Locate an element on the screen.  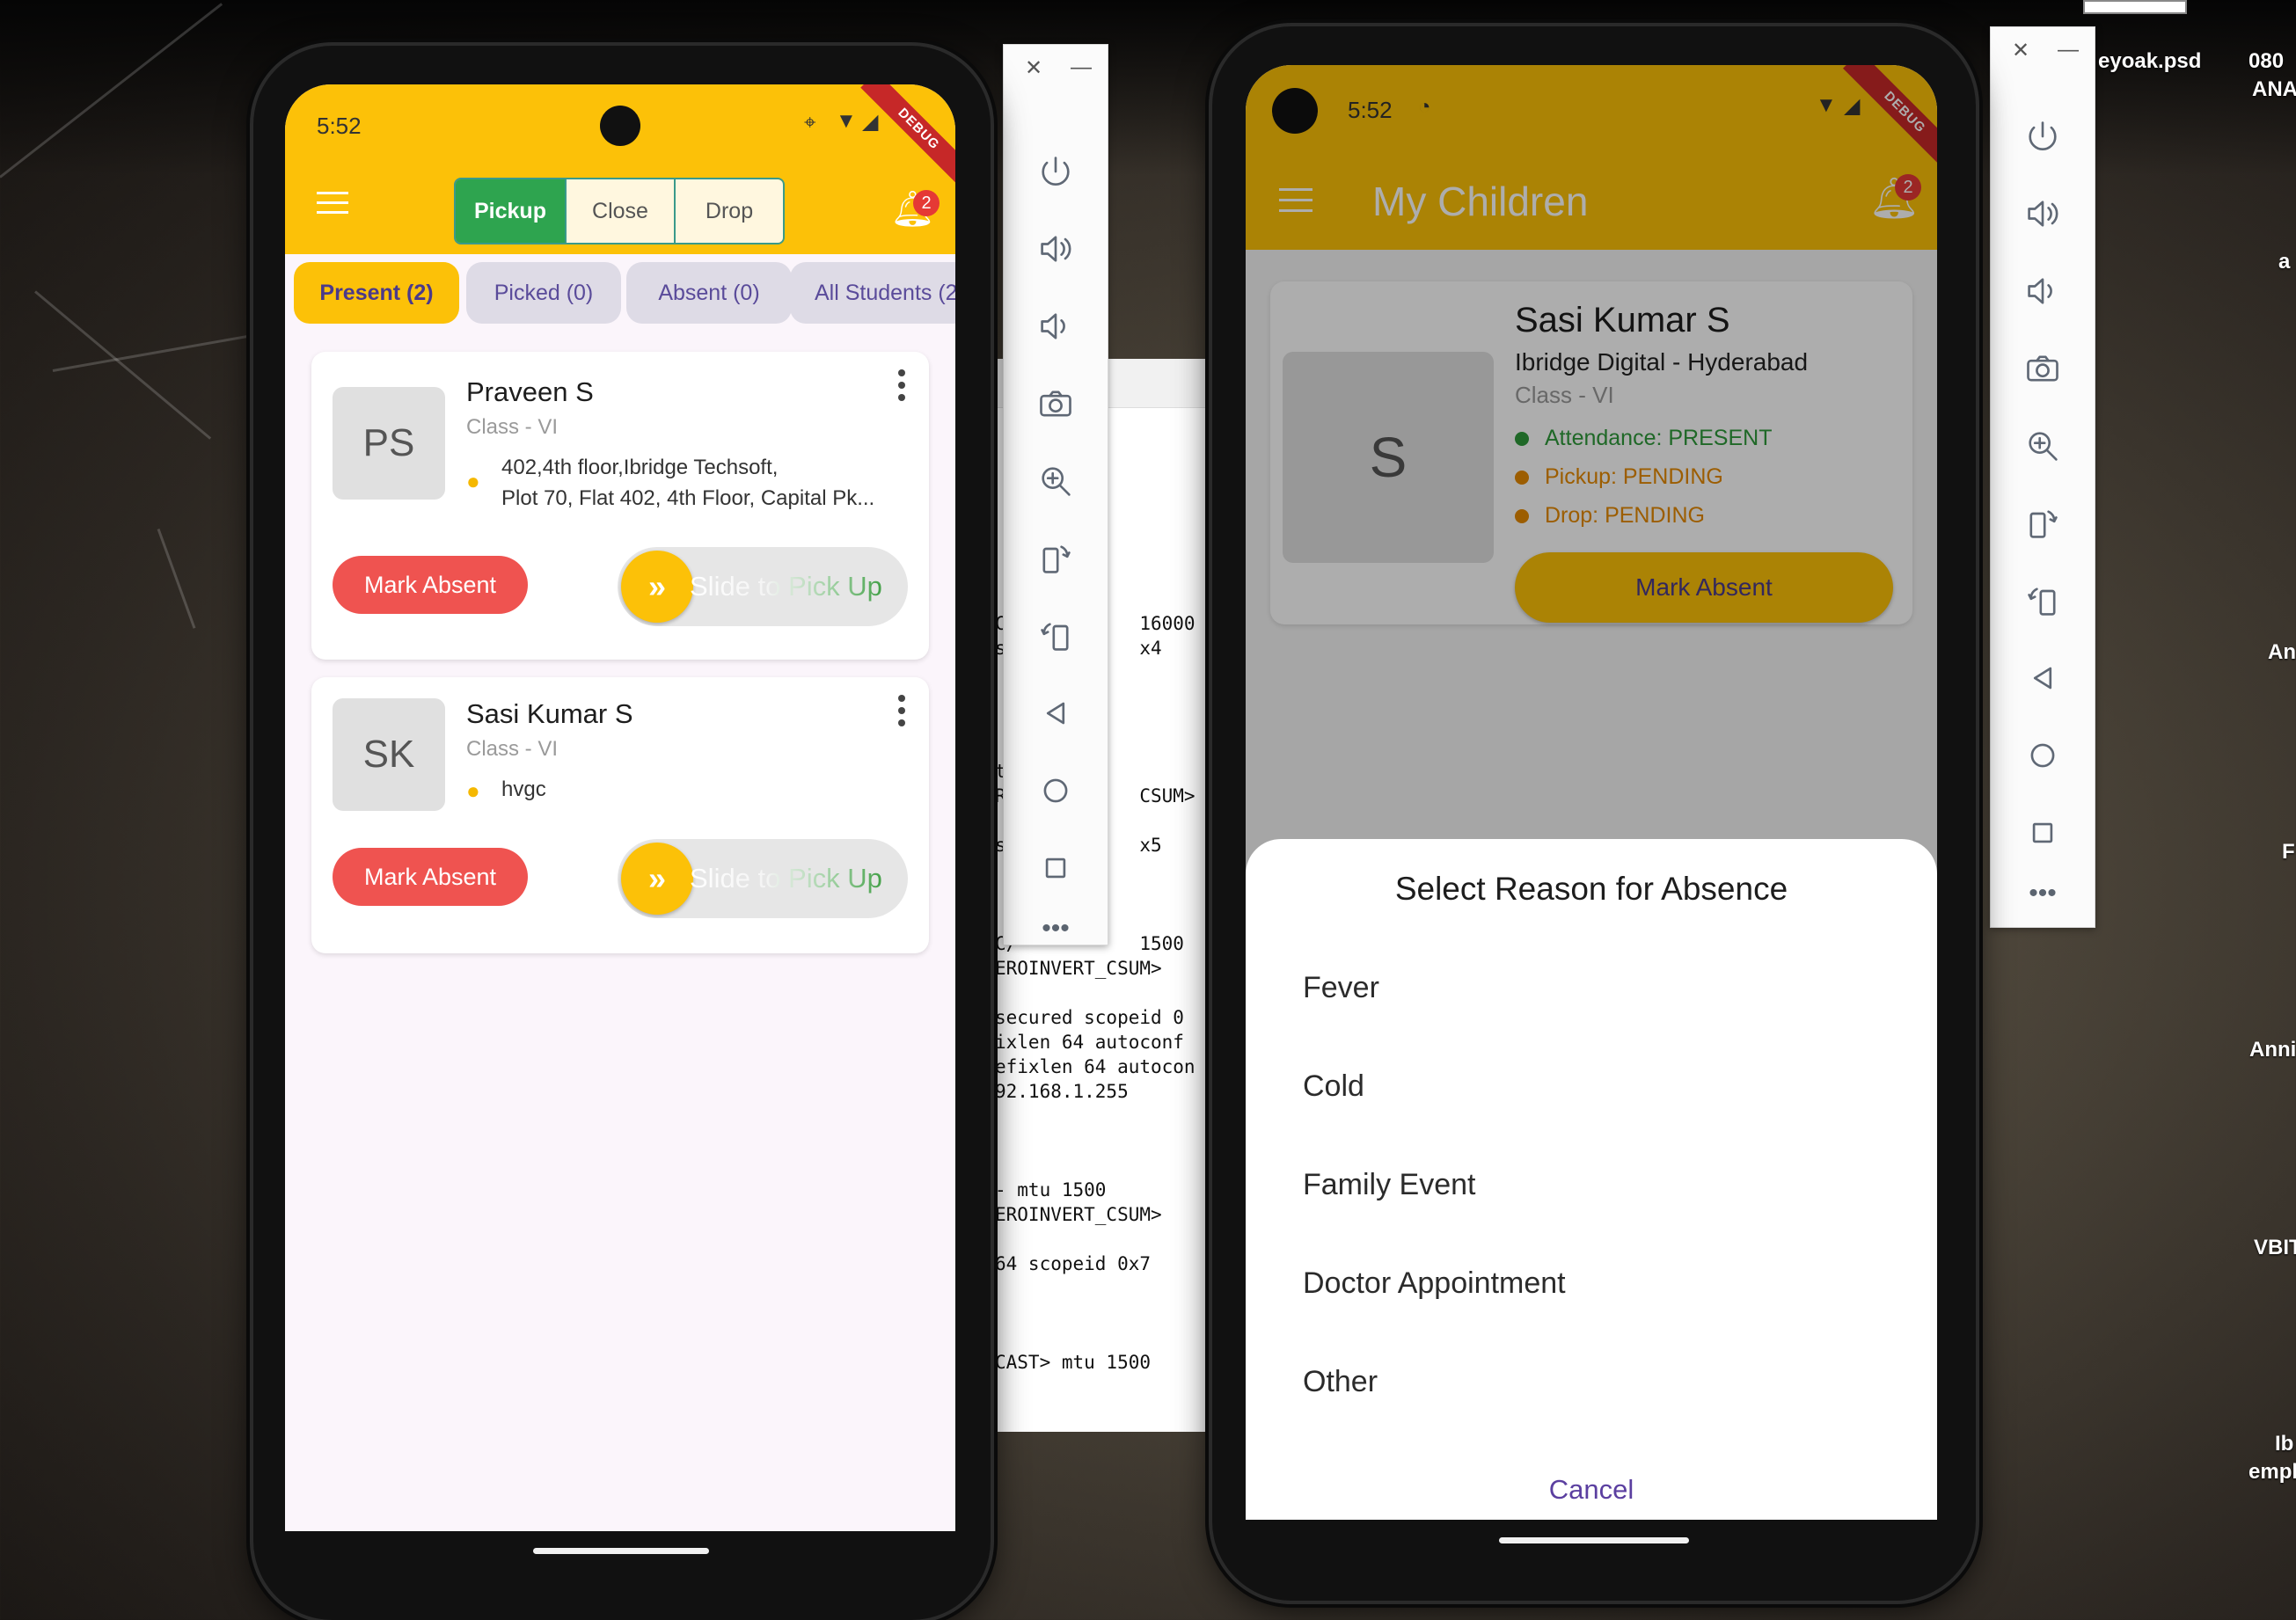
student-name: Praveen S is located at coordinates (530, 391).